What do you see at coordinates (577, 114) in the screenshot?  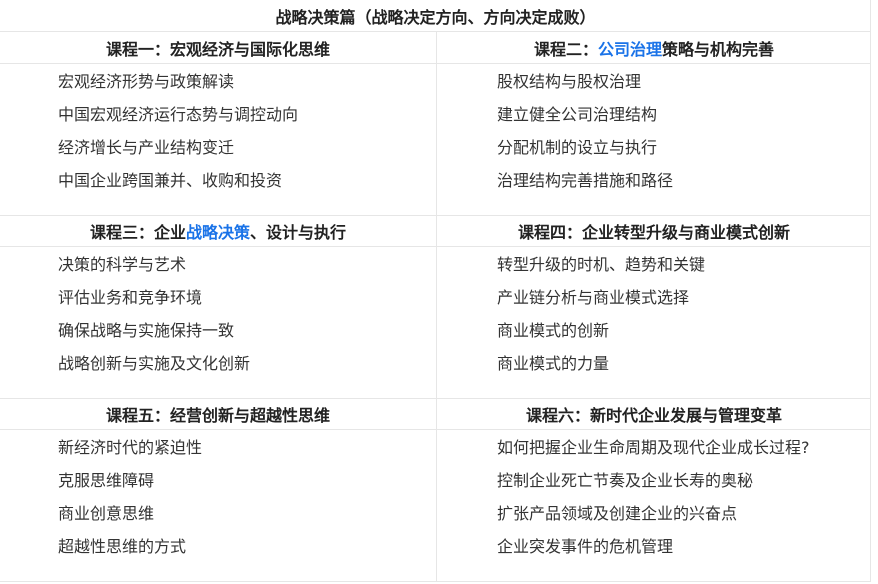 I see `list-item: 建立健全公司治理结构` at bounding box center [577, 114].